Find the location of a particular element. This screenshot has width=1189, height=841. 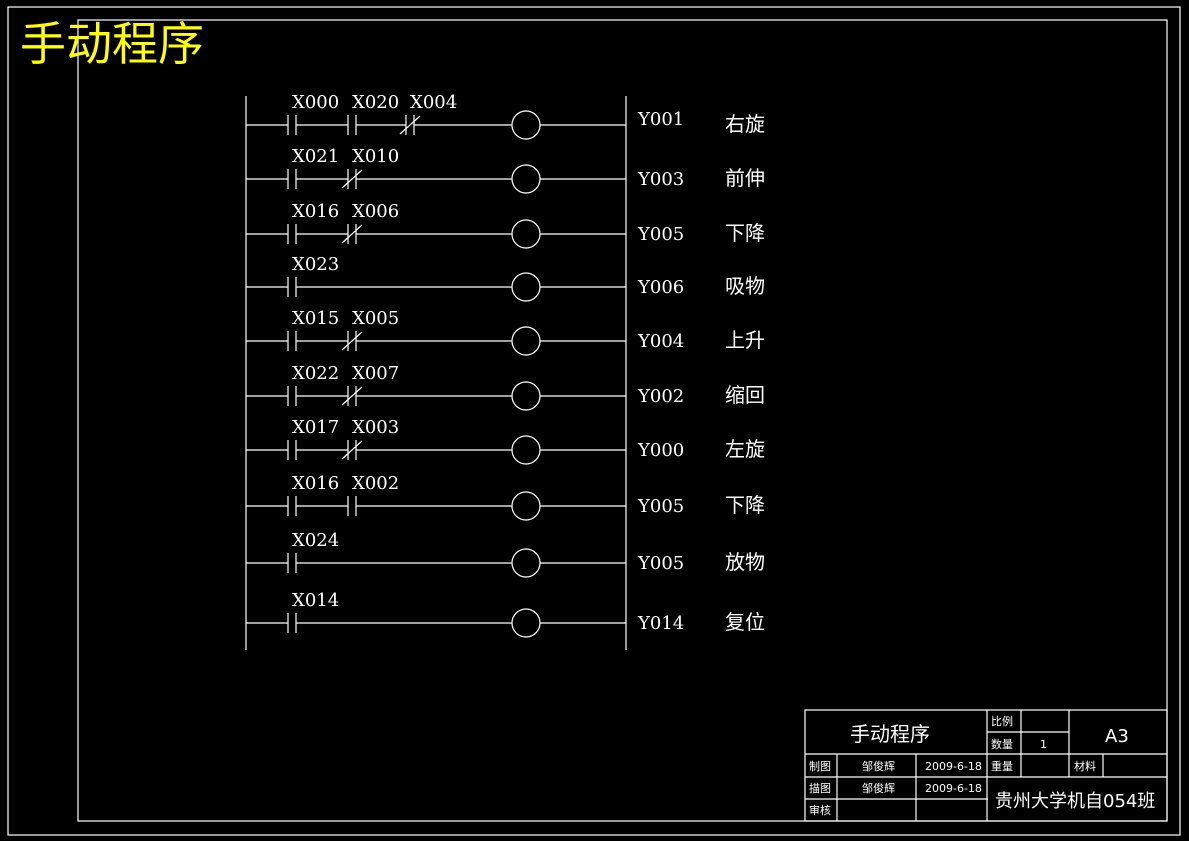

contact-label: X014 is located at coordinates (315, 600).